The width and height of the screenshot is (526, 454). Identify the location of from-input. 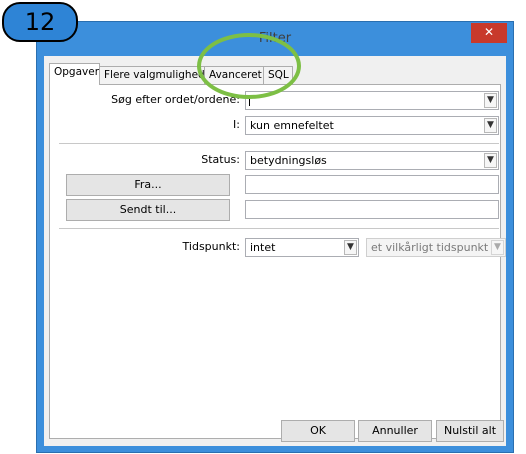
(372, 184).